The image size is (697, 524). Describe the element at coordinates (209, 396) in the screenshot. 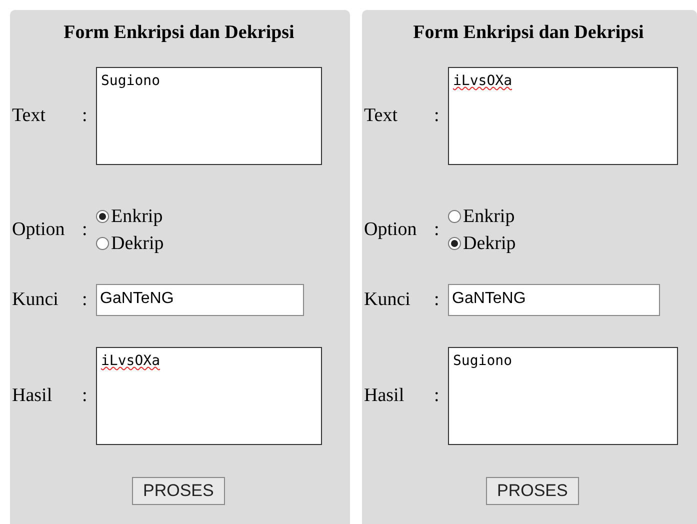

I see `result-area-field: iLvsOXa` at that location.